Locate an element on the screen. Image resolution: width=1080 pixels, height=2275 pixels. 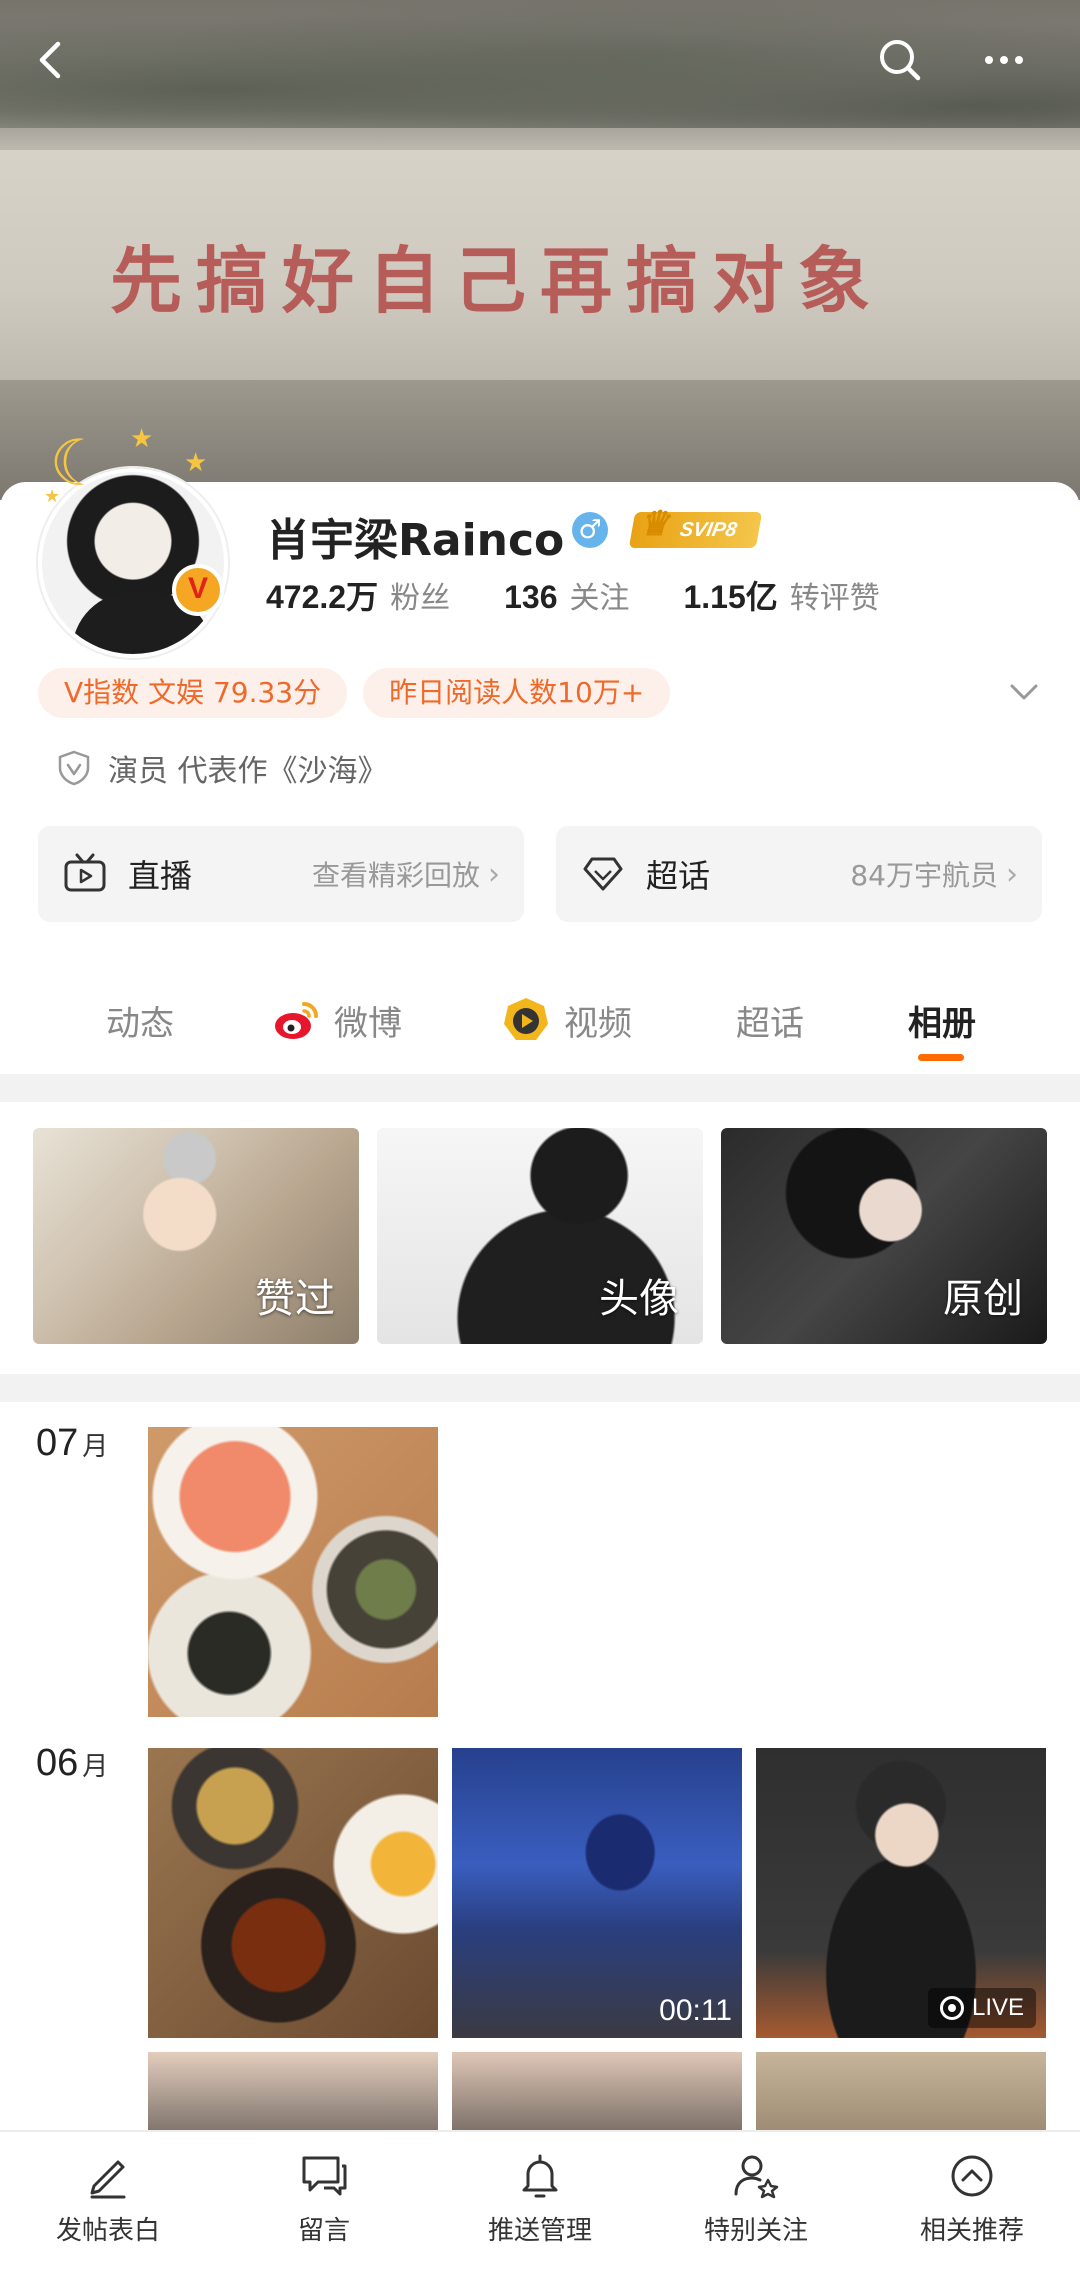
stat-followers: 472.2万 粉丝 is located at coordinates (358, 595).